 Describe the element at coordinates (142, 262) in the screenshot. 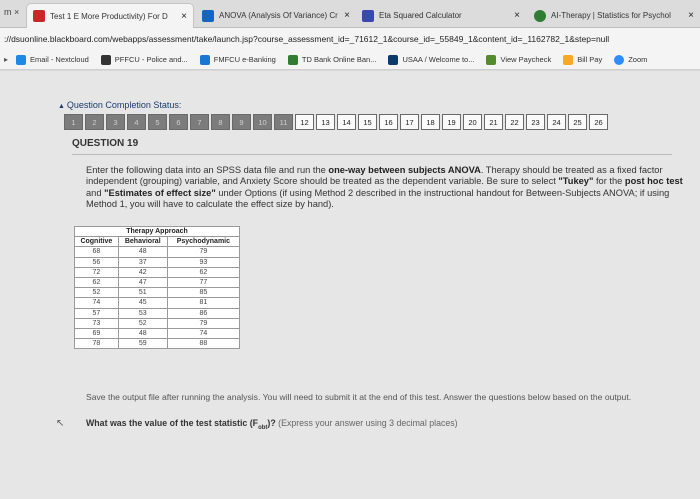

I see `table-cell: 37` at that location.